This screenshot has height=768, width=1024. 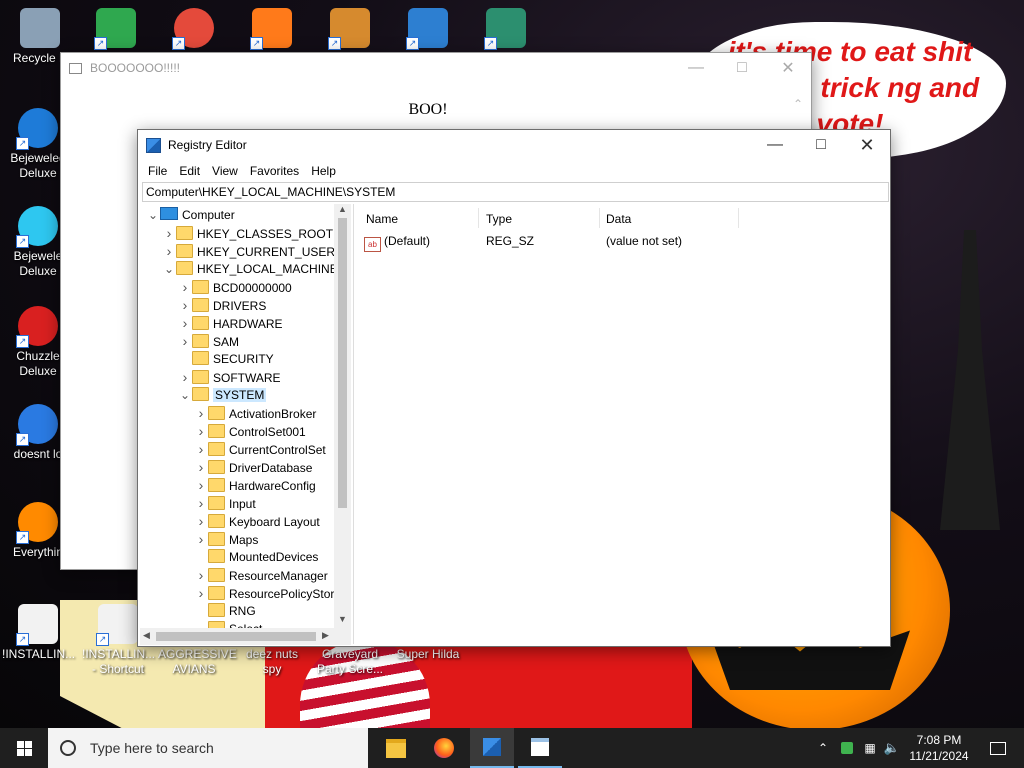 I want to click on tree-node: › ResourcePolicyStore, so click(x=267, y=593).